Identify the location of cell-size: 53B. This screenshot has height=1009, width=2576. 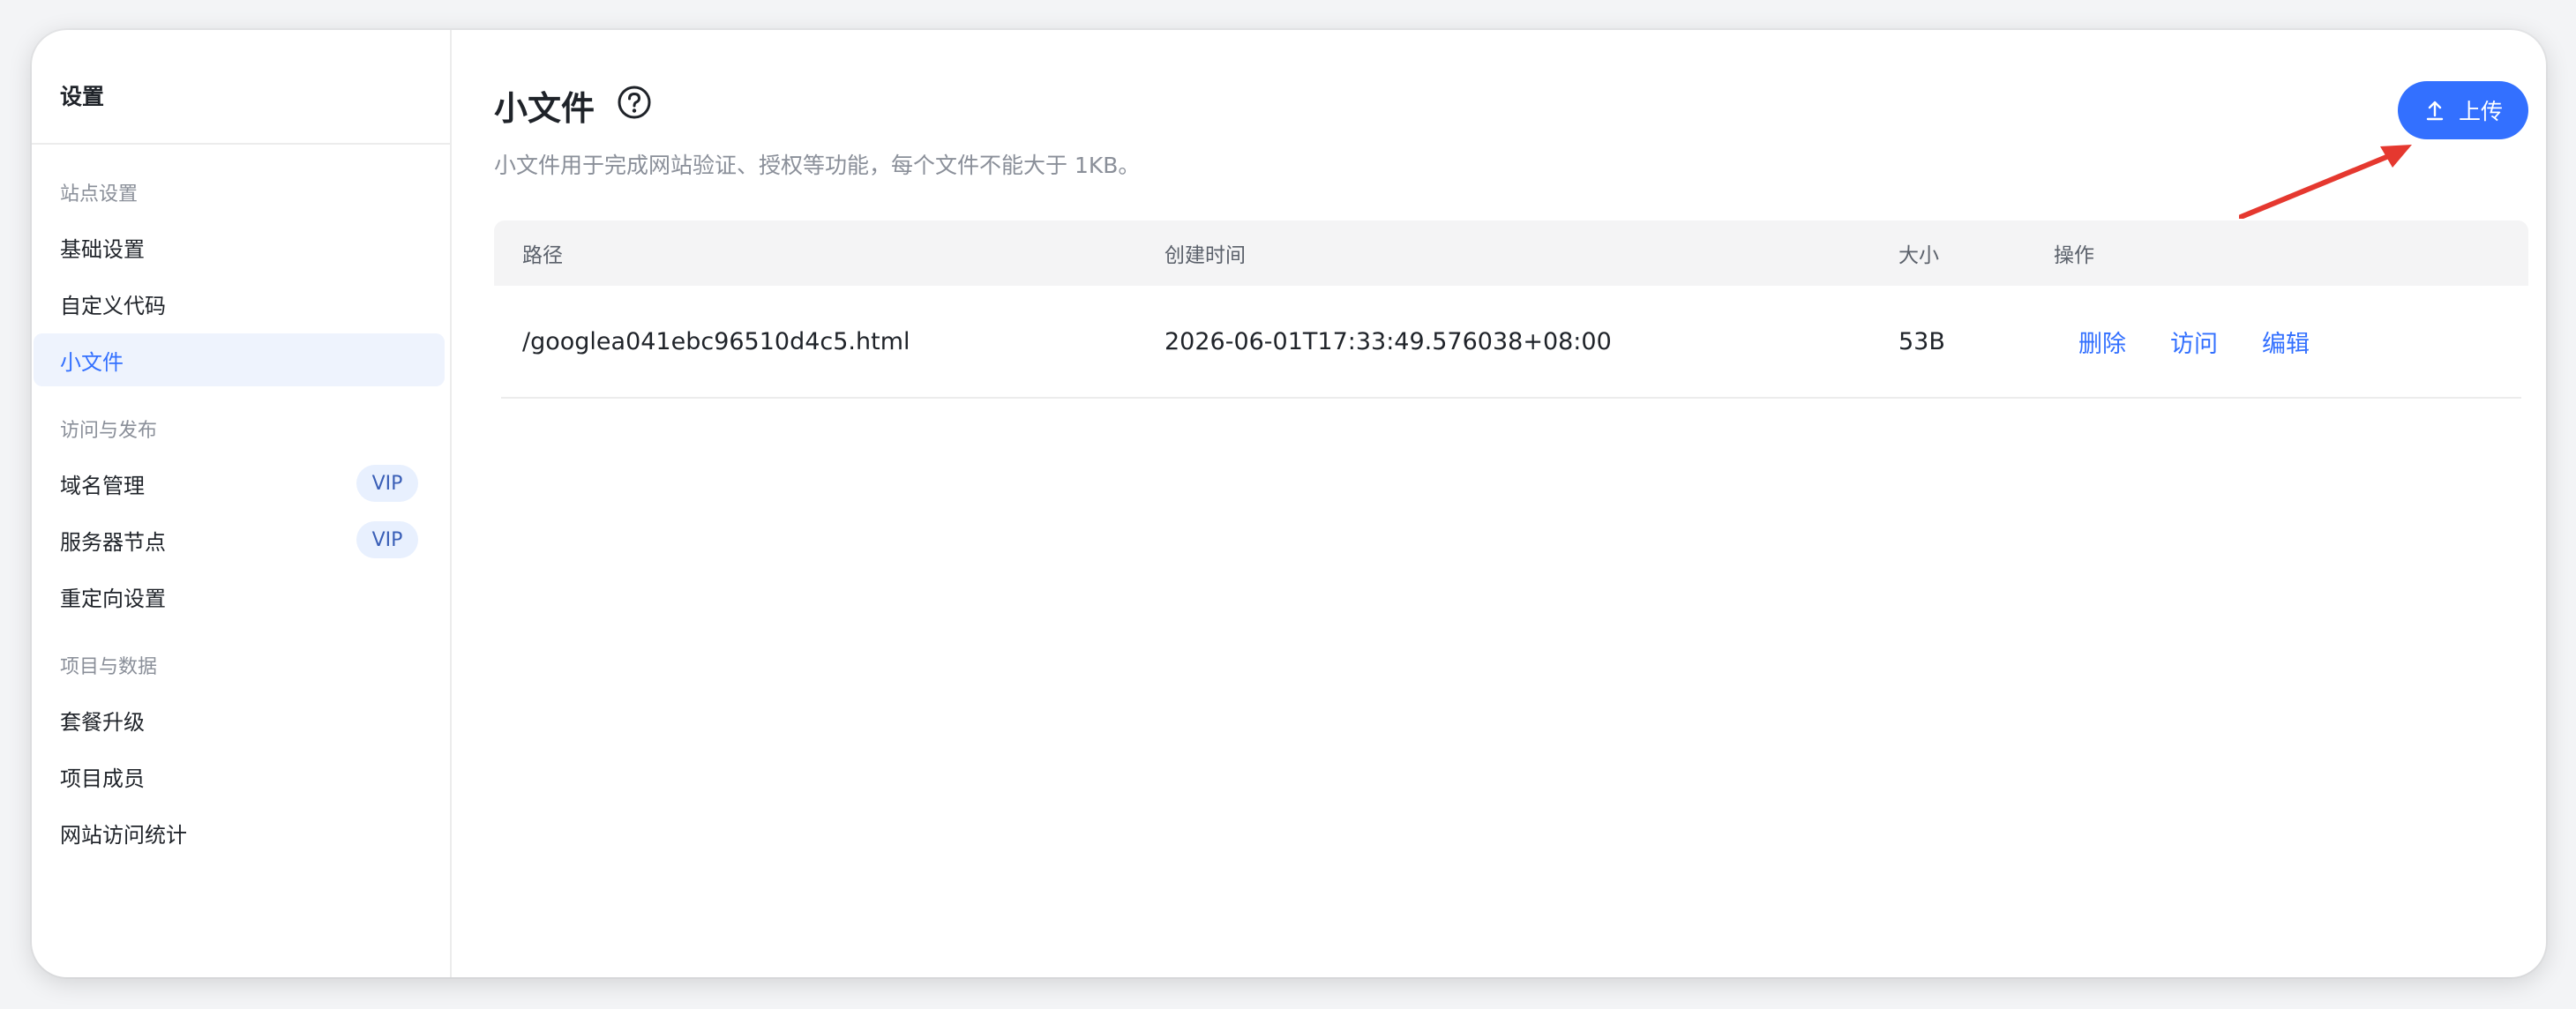
(1921, 341).